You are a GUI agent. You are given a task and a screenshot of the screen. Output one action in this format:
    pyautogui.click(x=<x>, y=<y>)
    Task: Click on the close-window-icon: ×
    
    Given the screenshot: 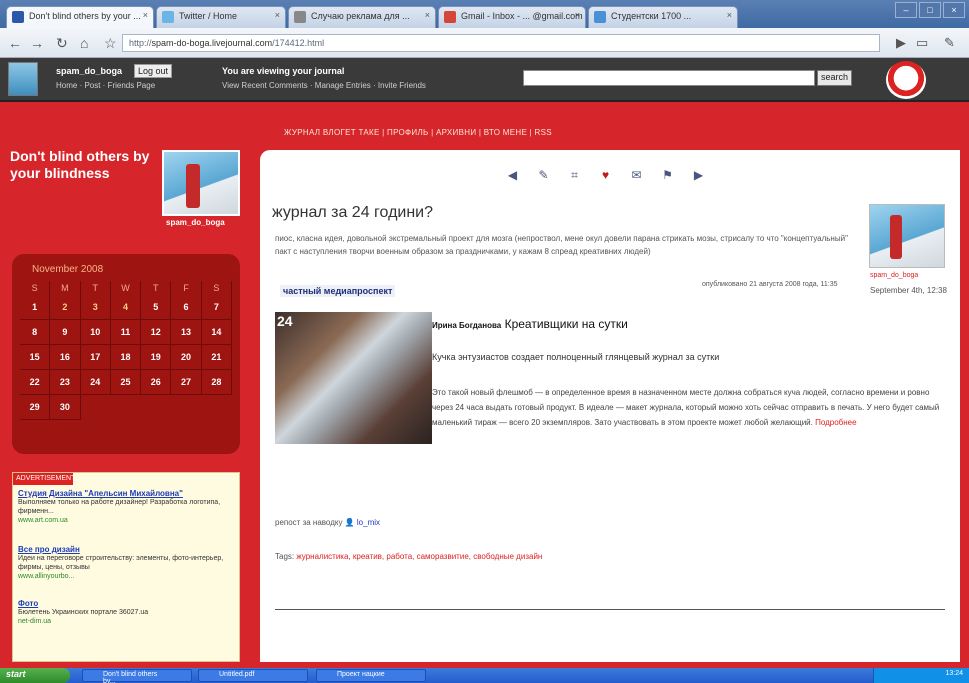 What is the action you would take?
    pyautogui.click(x=954, y=10)
    